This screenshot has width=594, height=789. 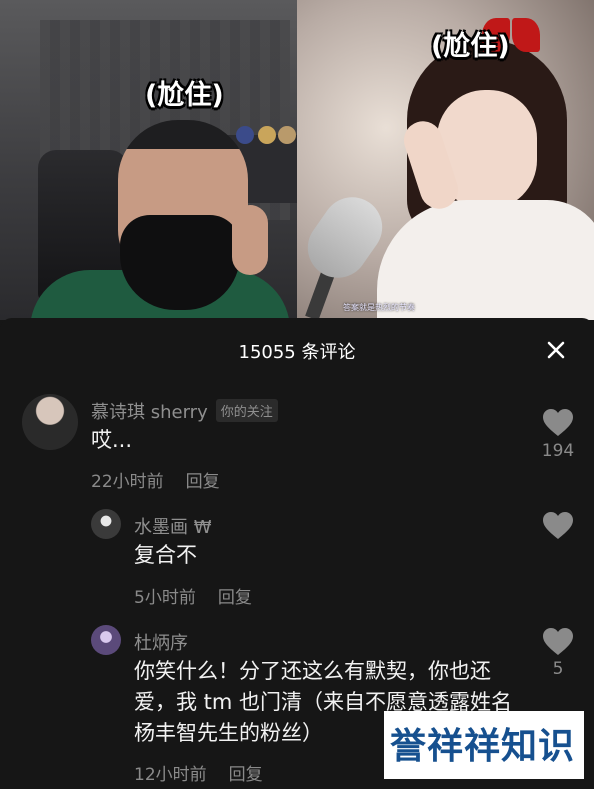 I want to click on comment-meta: 5小时前 回复, so click(x=193, y=595).